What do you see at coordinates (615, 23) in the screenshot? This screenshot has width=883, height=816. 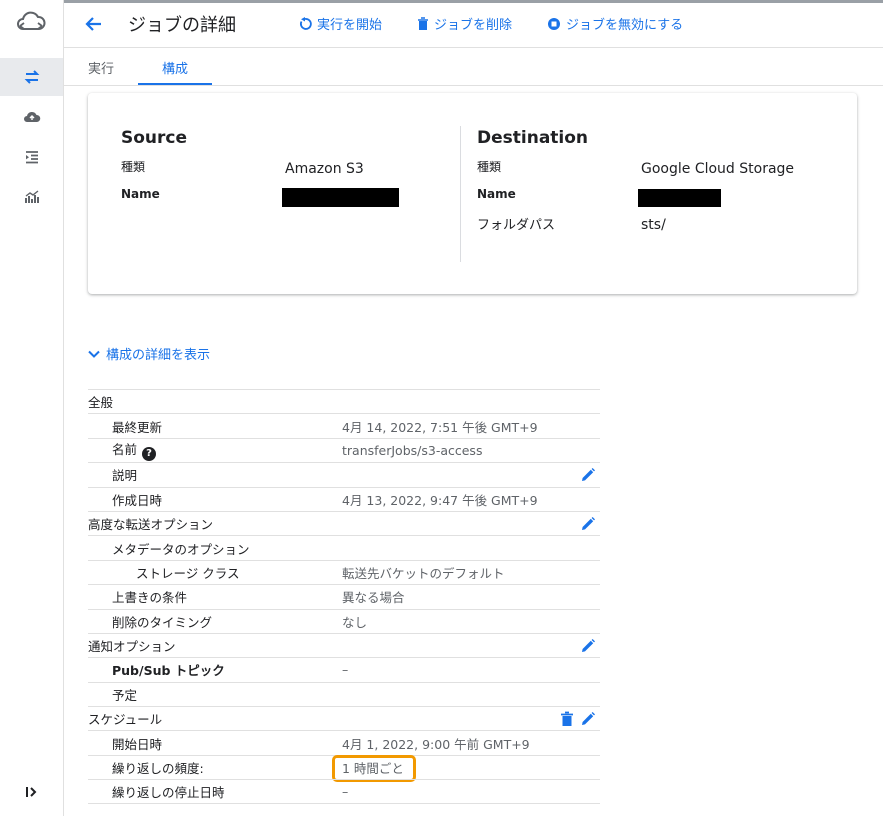 I see `disable-job-button: ジョブを無効にする` at bounding box center [615, 23].